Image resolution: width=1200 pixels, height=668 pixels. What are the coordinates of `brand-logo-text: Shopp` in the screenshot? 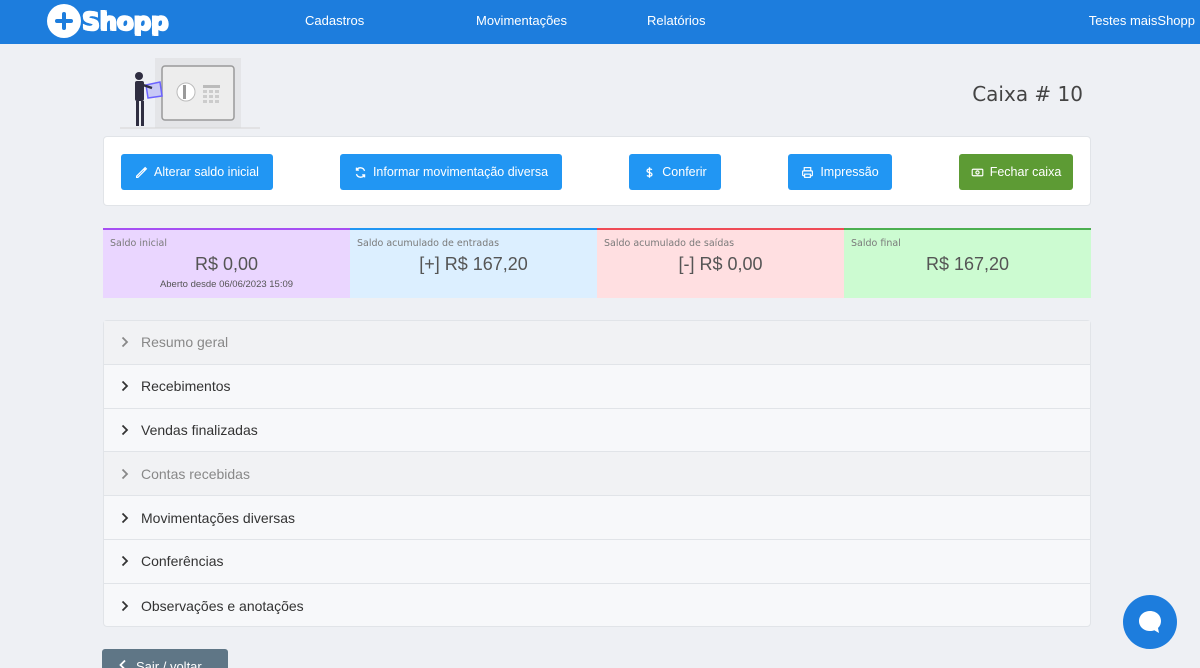 It's located at (125, 21).